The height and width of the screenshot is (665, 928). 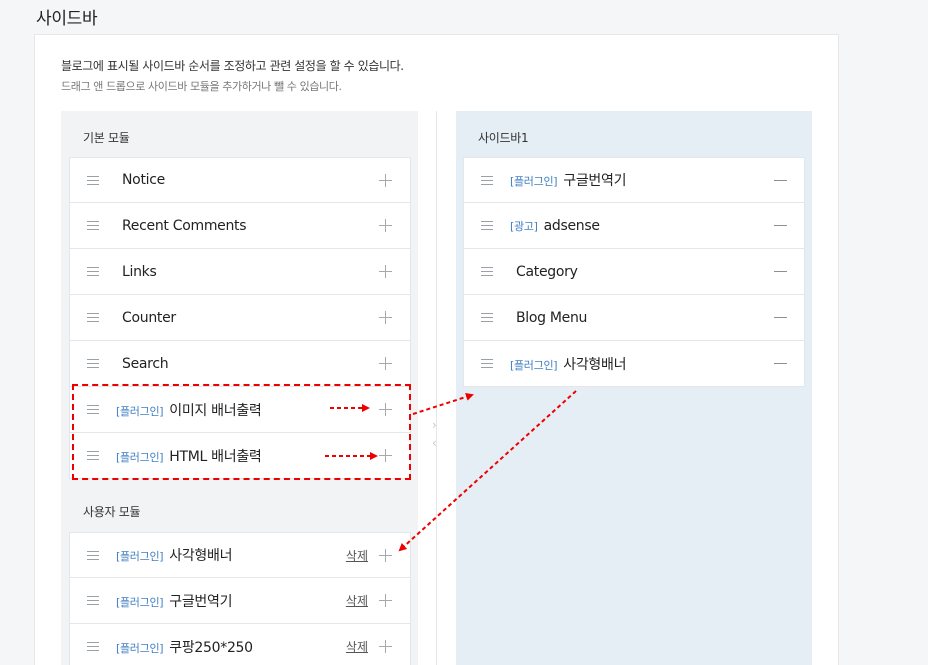 What do you see at coordinates (184, 225) in the screenshot?
I see `module-label: Recent Comments` at bounding box center [184, 225].